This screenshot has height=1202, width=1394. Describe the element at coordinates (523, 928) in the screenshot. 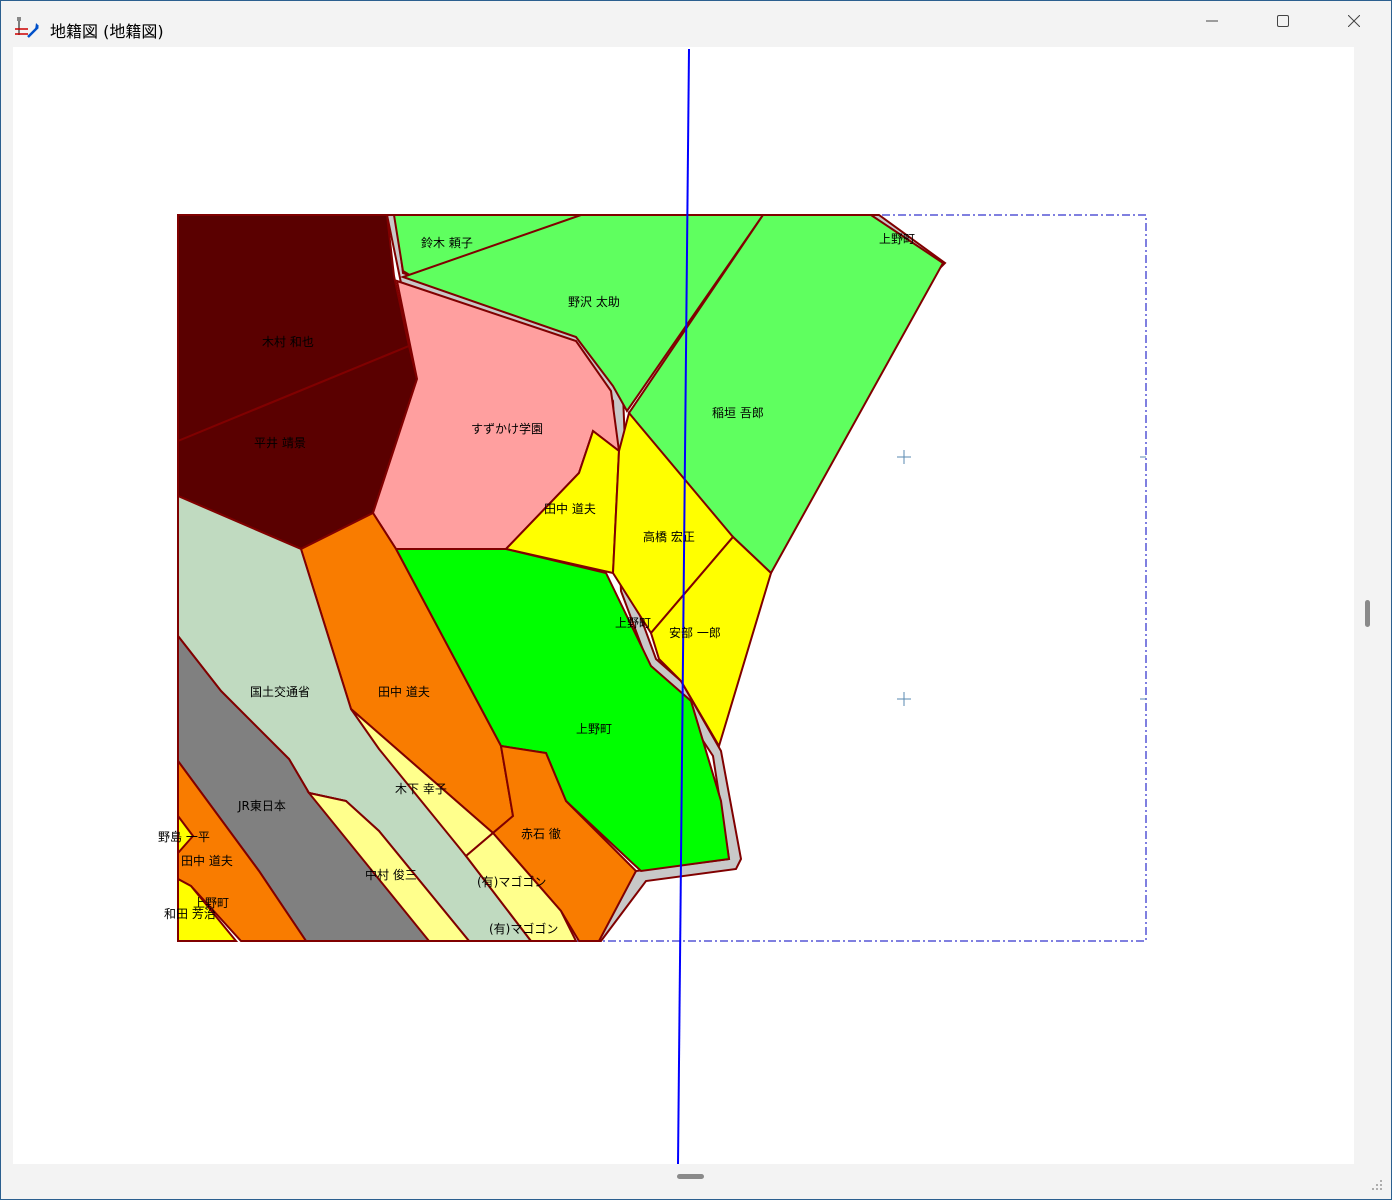

I see `label-magogon-2: (有)マゴゴン` at that location.